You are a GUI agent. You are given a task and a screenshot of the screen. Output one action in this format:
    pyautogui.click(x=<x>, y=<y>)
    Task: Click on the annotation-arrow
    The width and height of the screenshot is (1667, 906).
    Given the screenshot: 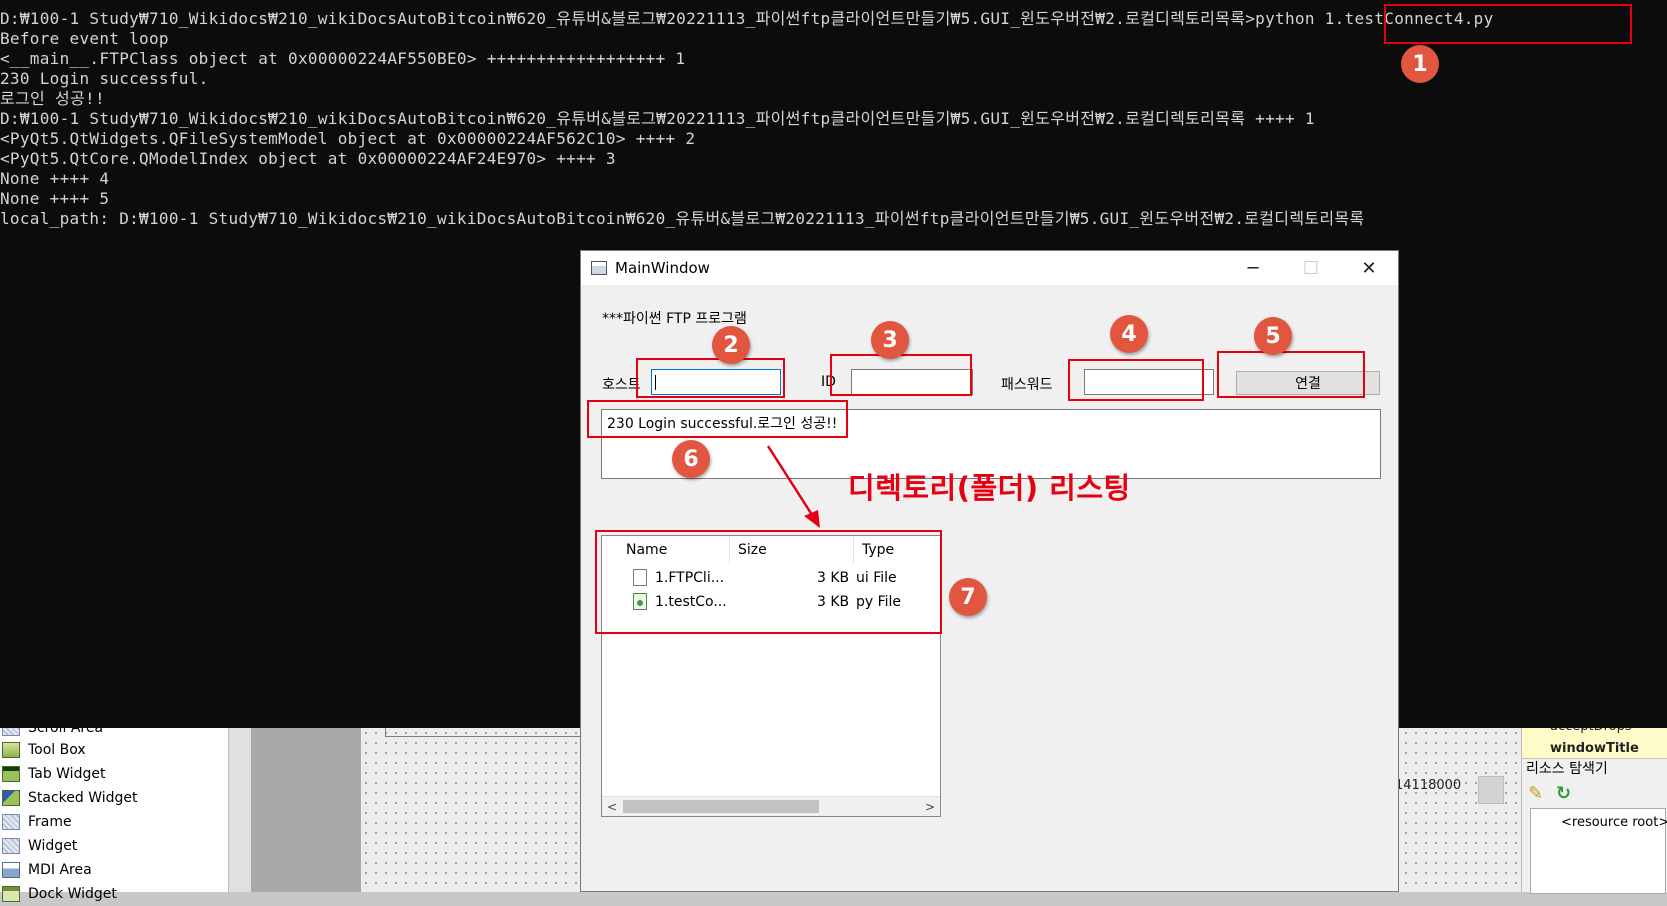 What is the action you would take?
    pyautogui.click(x=793, y=486)
    